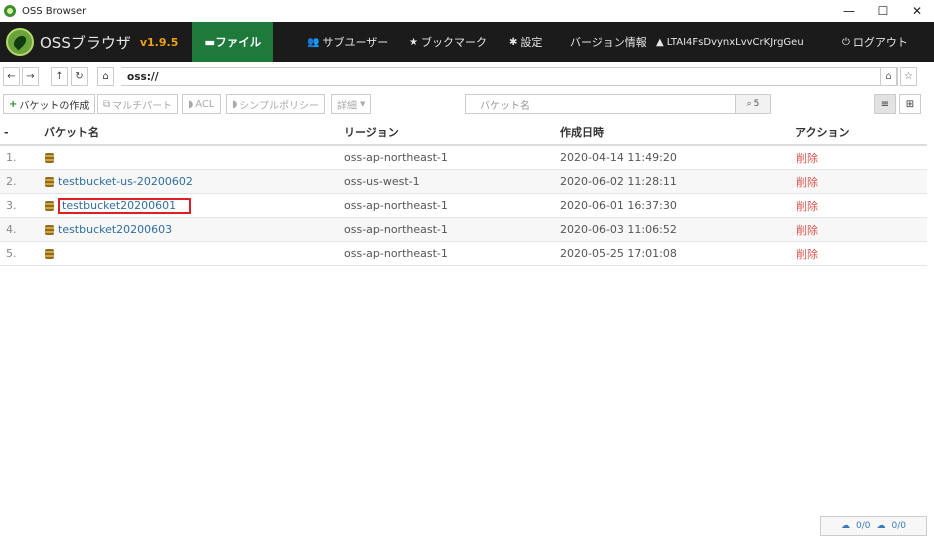 This screenshot has width=934, height=539. I want to click on nav-subusers: 👥 サブユーザー, so click(347, 42).